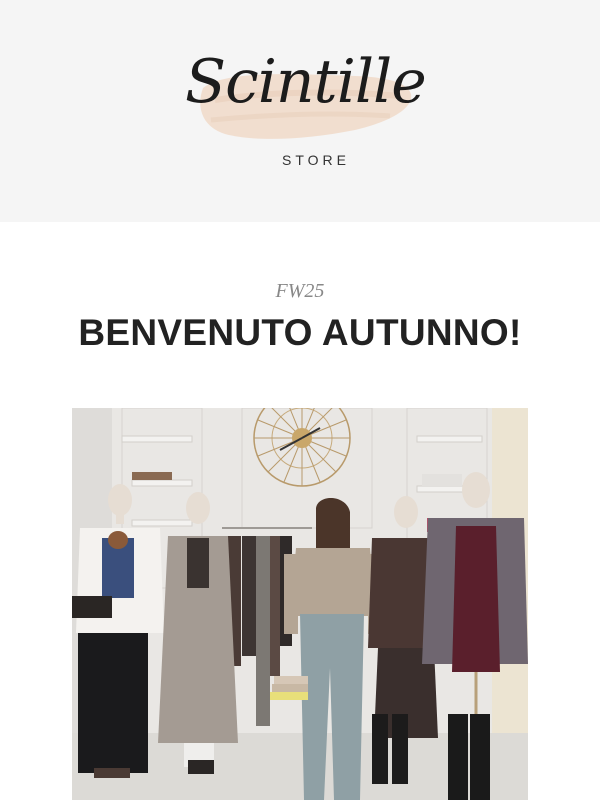 The width and height of the screenshot is (600, 800). Describe the element at coordinates (300, 332) in the screenshot. I see `page-headline: BENVENUTO AUTUNNO!` at that location.